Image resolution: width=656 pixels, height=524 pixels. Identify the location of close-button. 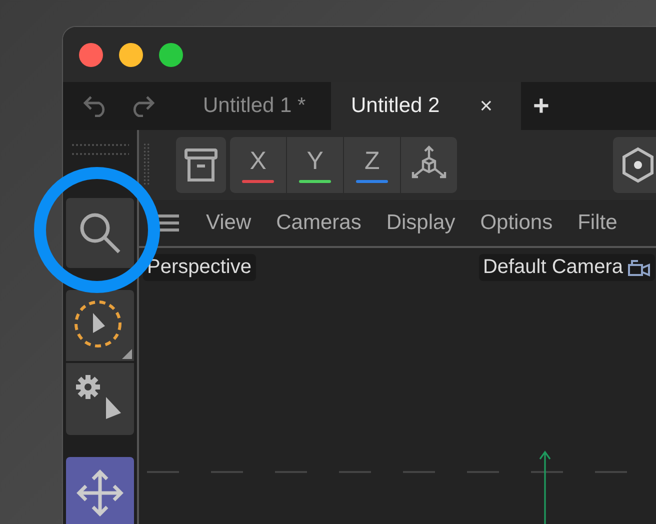
(91, 54).